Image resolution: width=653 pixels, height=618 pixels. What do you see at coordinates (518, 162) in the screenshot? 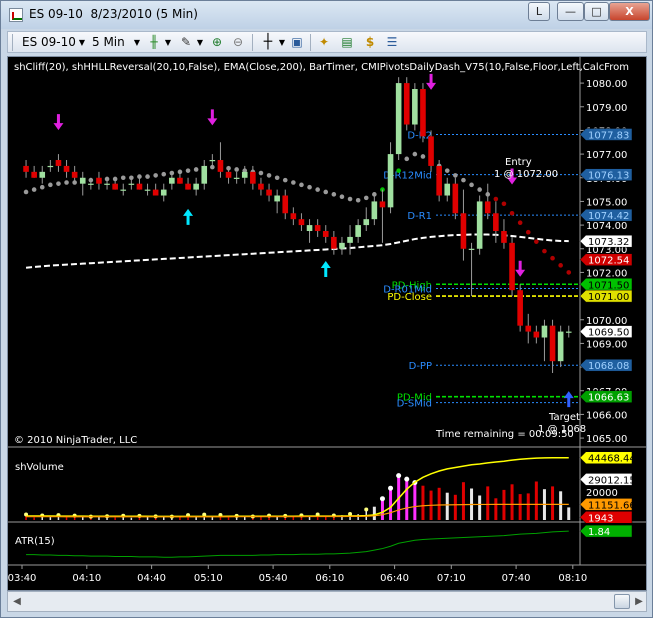
I see `entry-label: Entry` at bounding box center [518, 162].